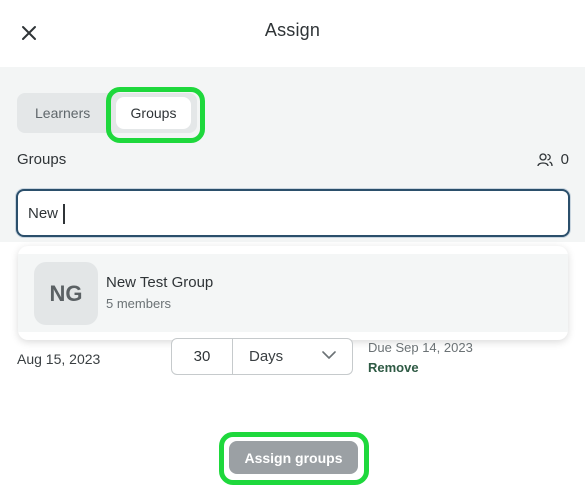  Describe the element at coordinates (292, 30) in the screenshot. I see `page-title: Assign` at that location.